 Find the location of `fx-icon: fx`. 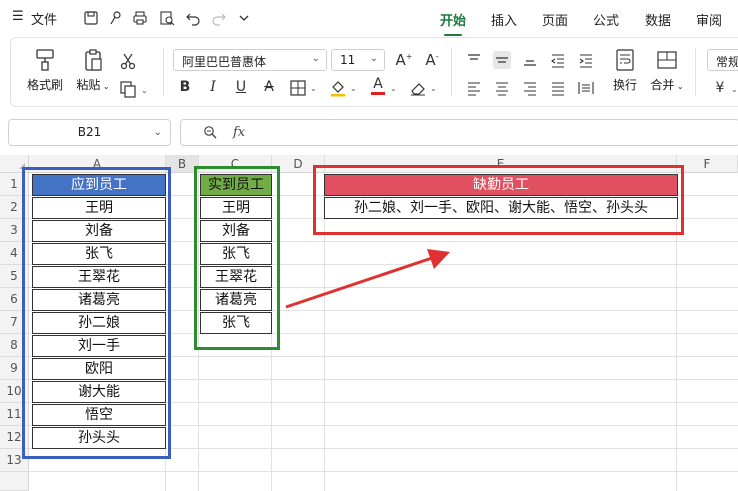

fx-icon: fx is located at coordinates (239, 132).